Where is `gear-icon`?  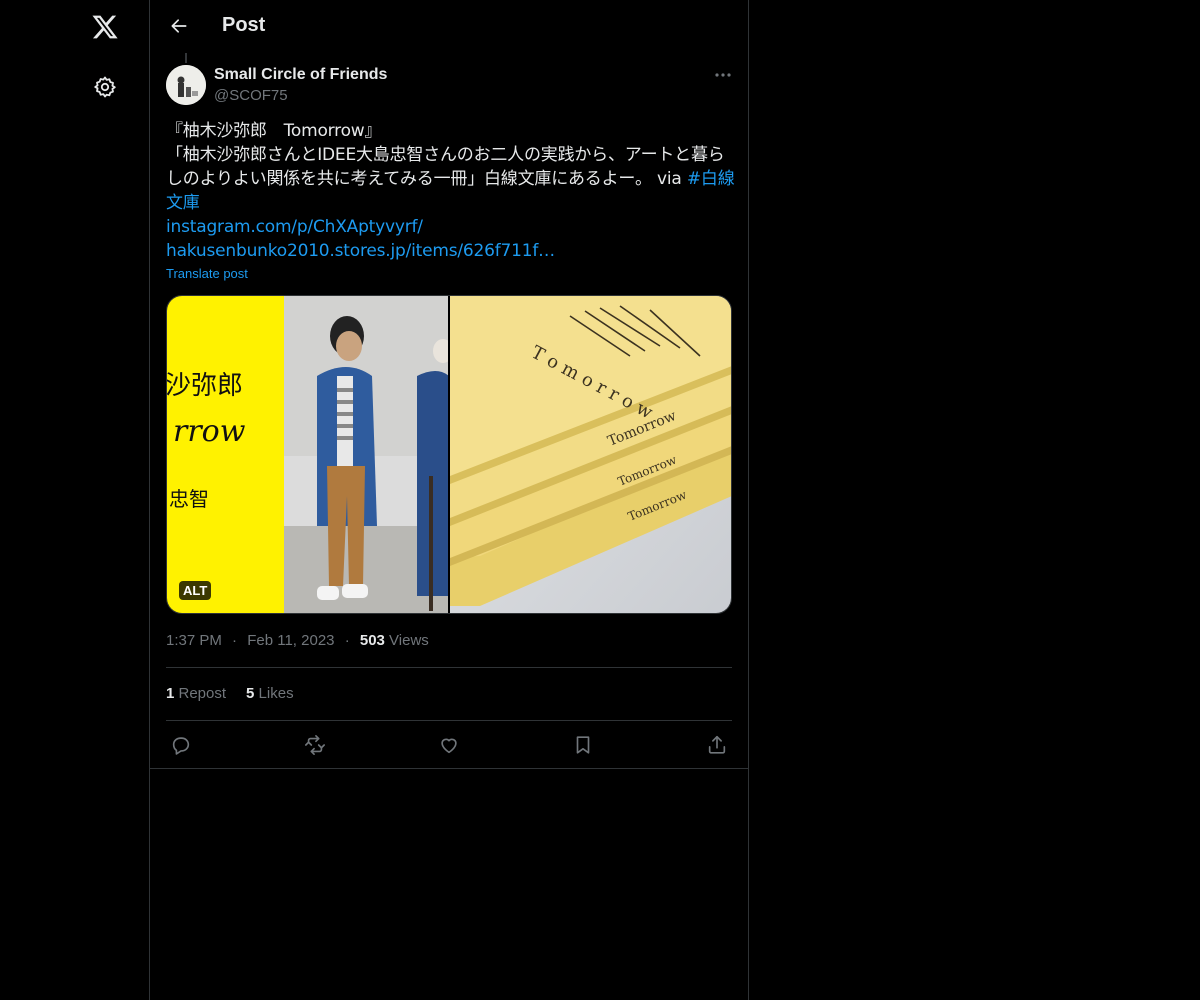
gear-icon is located at coordinates (105, 87).